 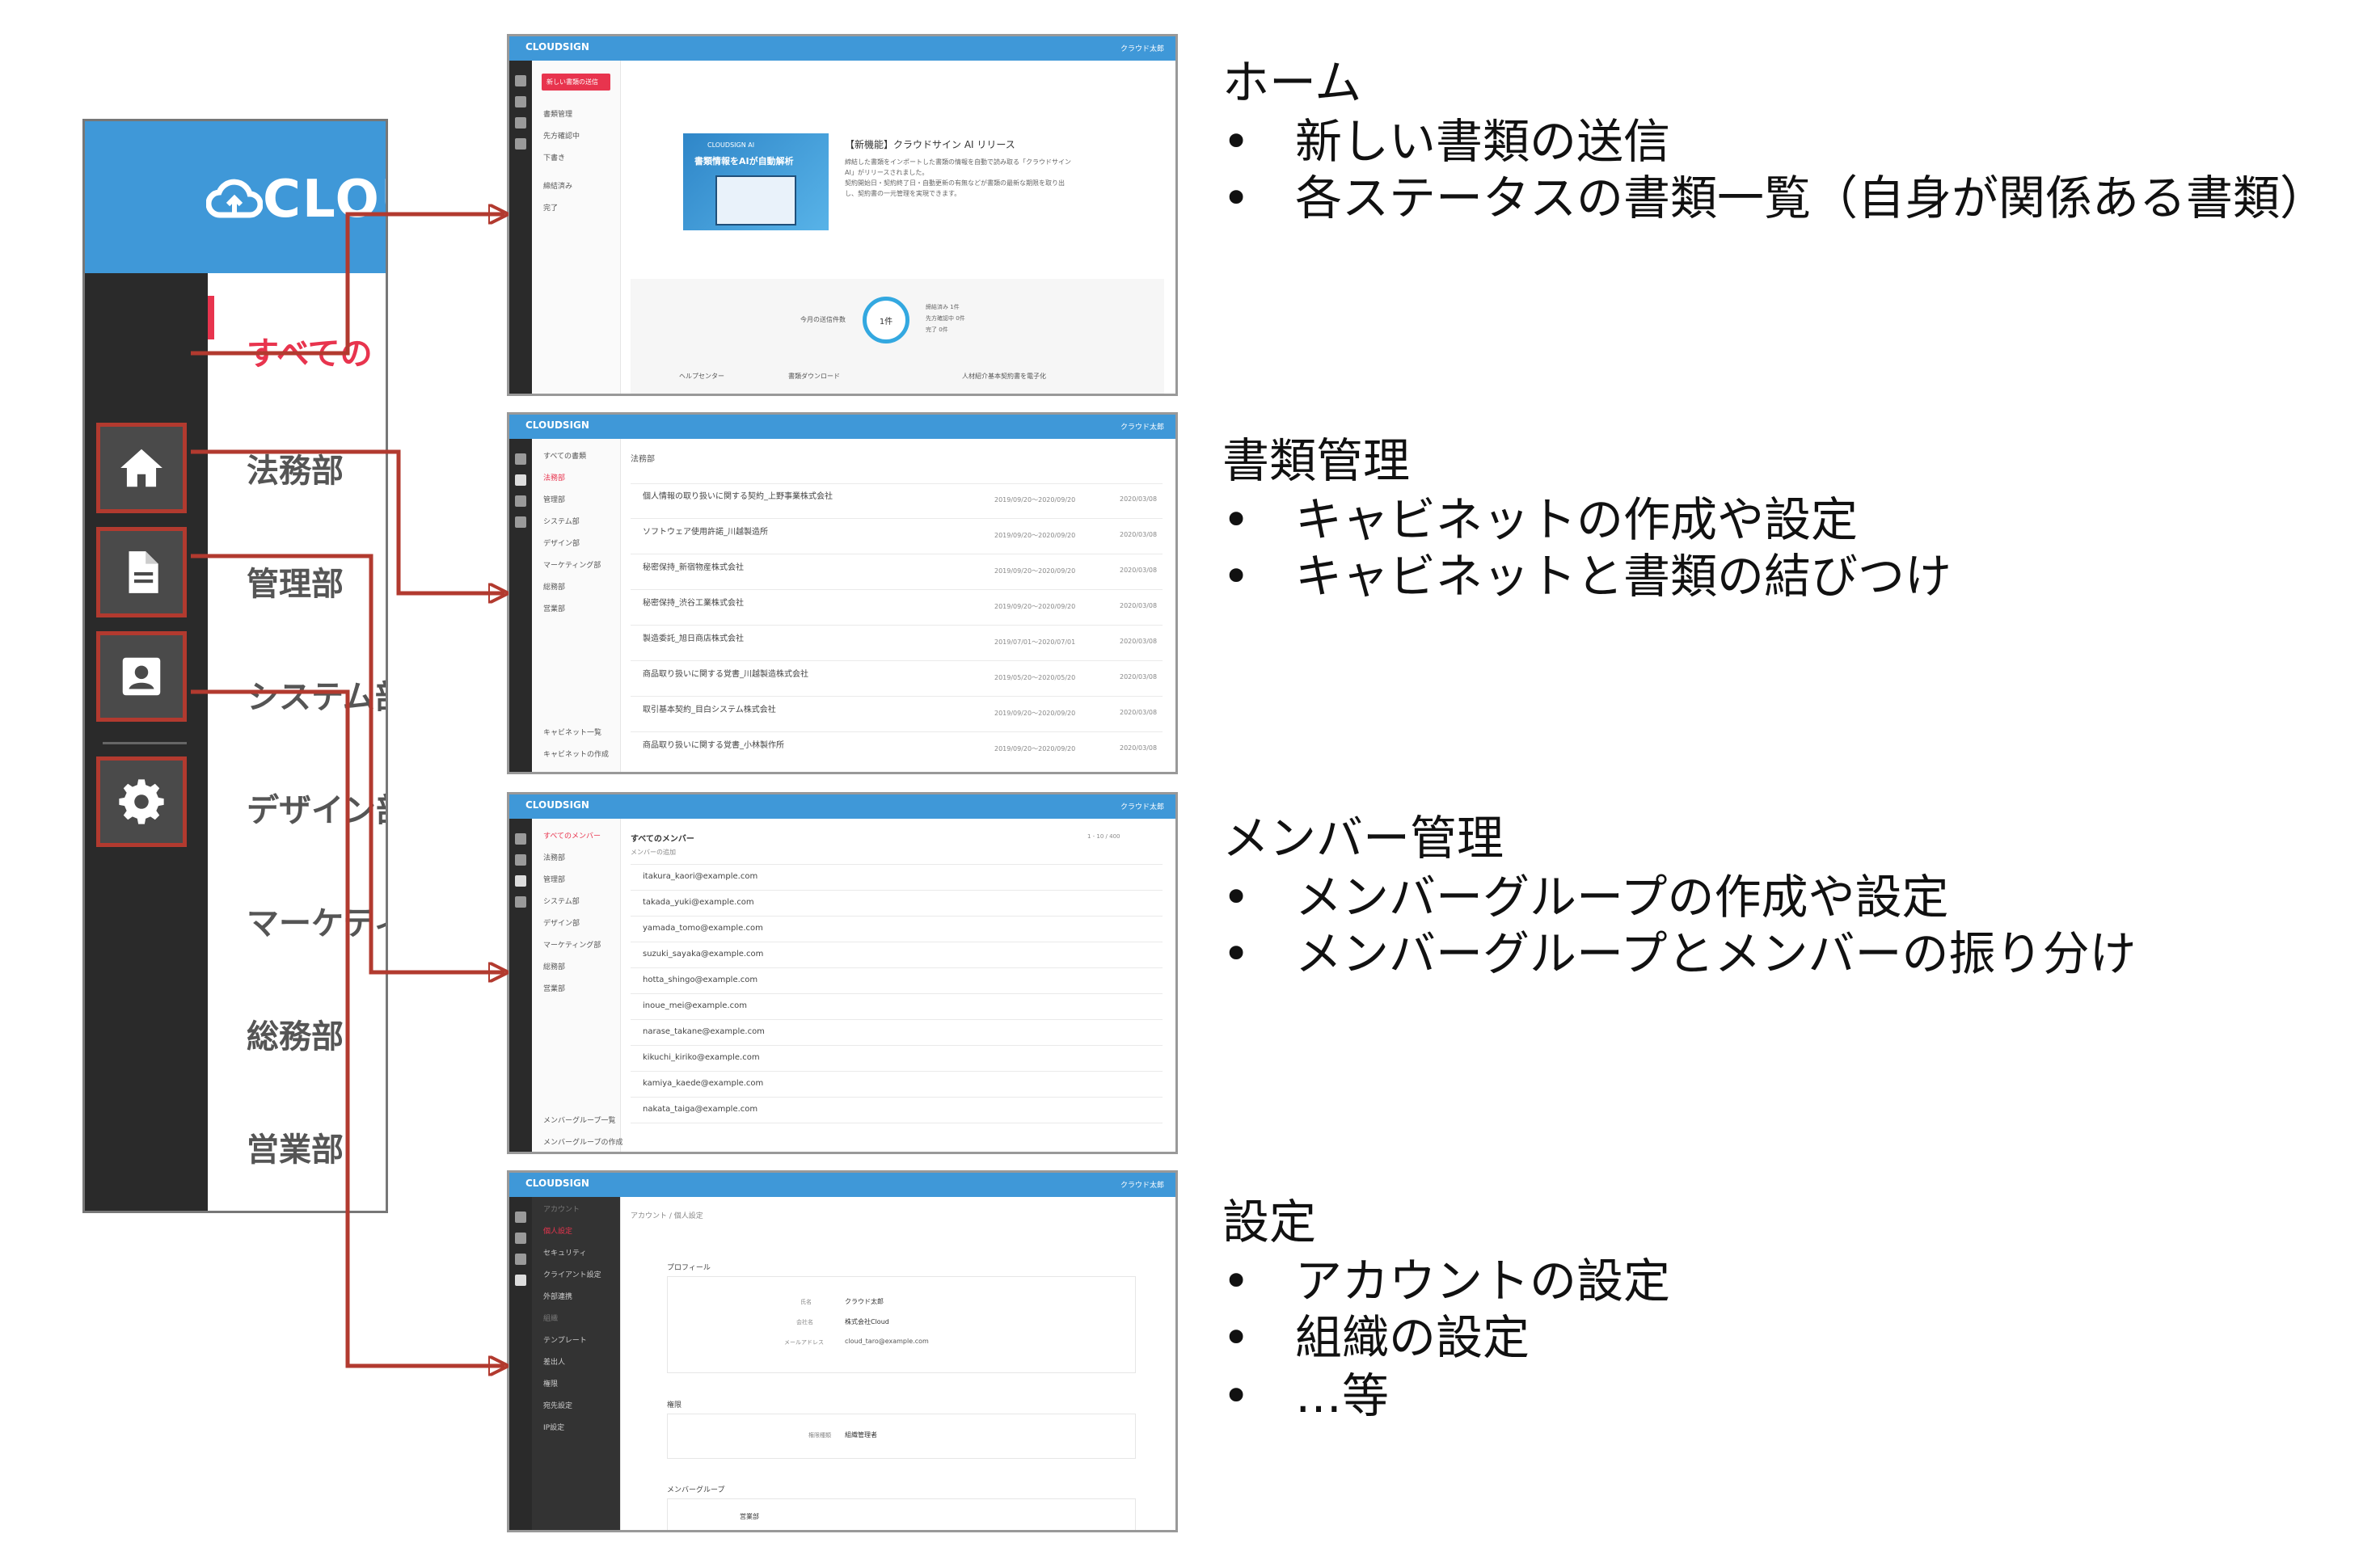 I want to click on section-title-home: ホーム, so click(x=1292, y=82).